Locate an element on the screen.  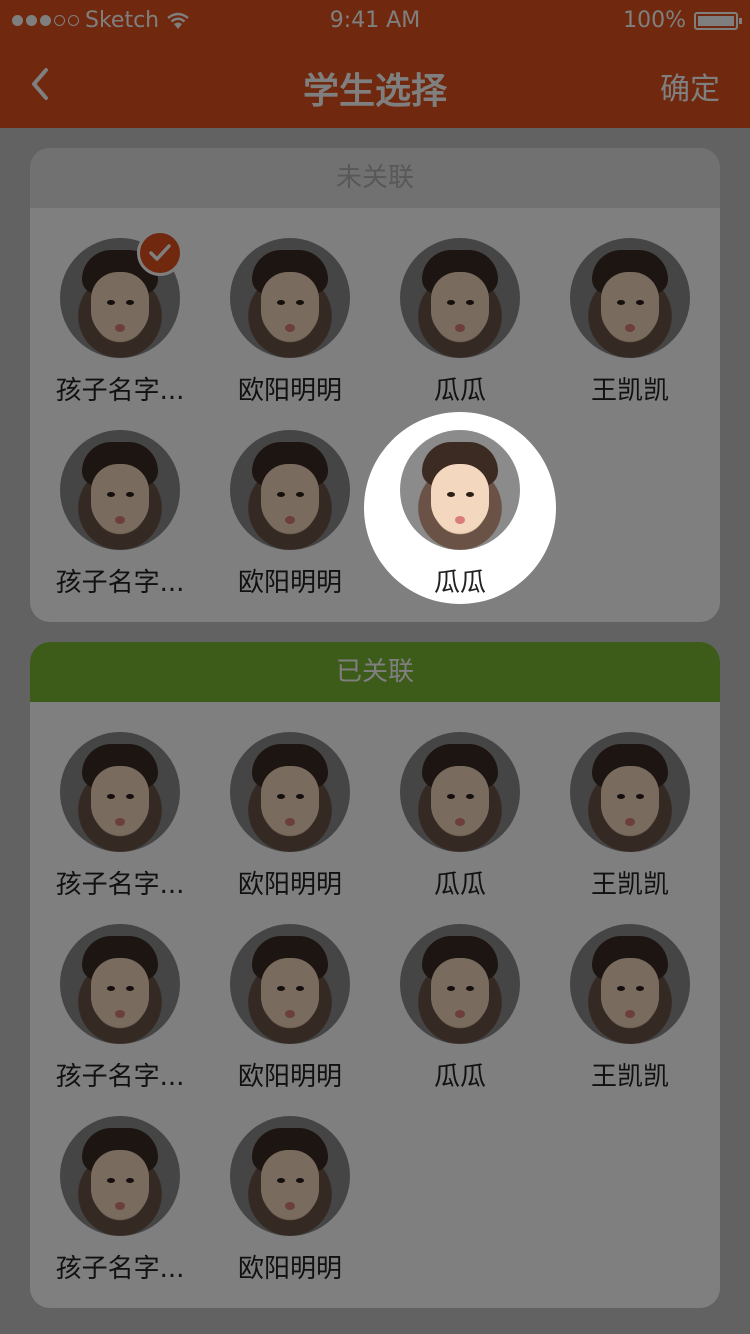
student-name: 瓜瓜 is located at coordinates (459, 583).